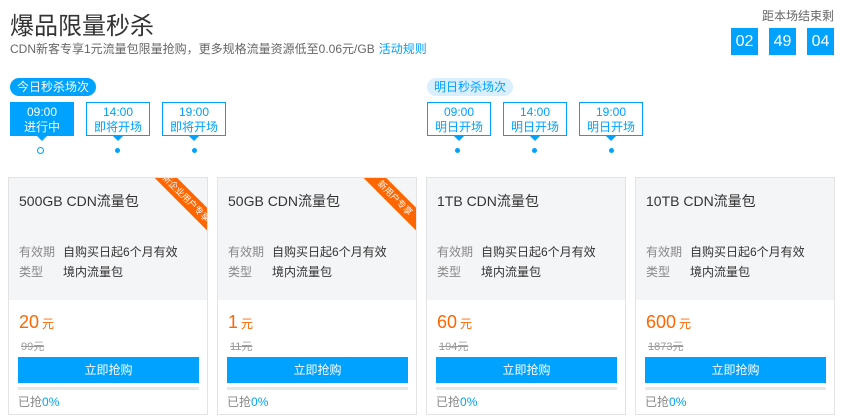 This screenshot has height=417, width=842. I want to click on price-value: 60, so click(447, 322).